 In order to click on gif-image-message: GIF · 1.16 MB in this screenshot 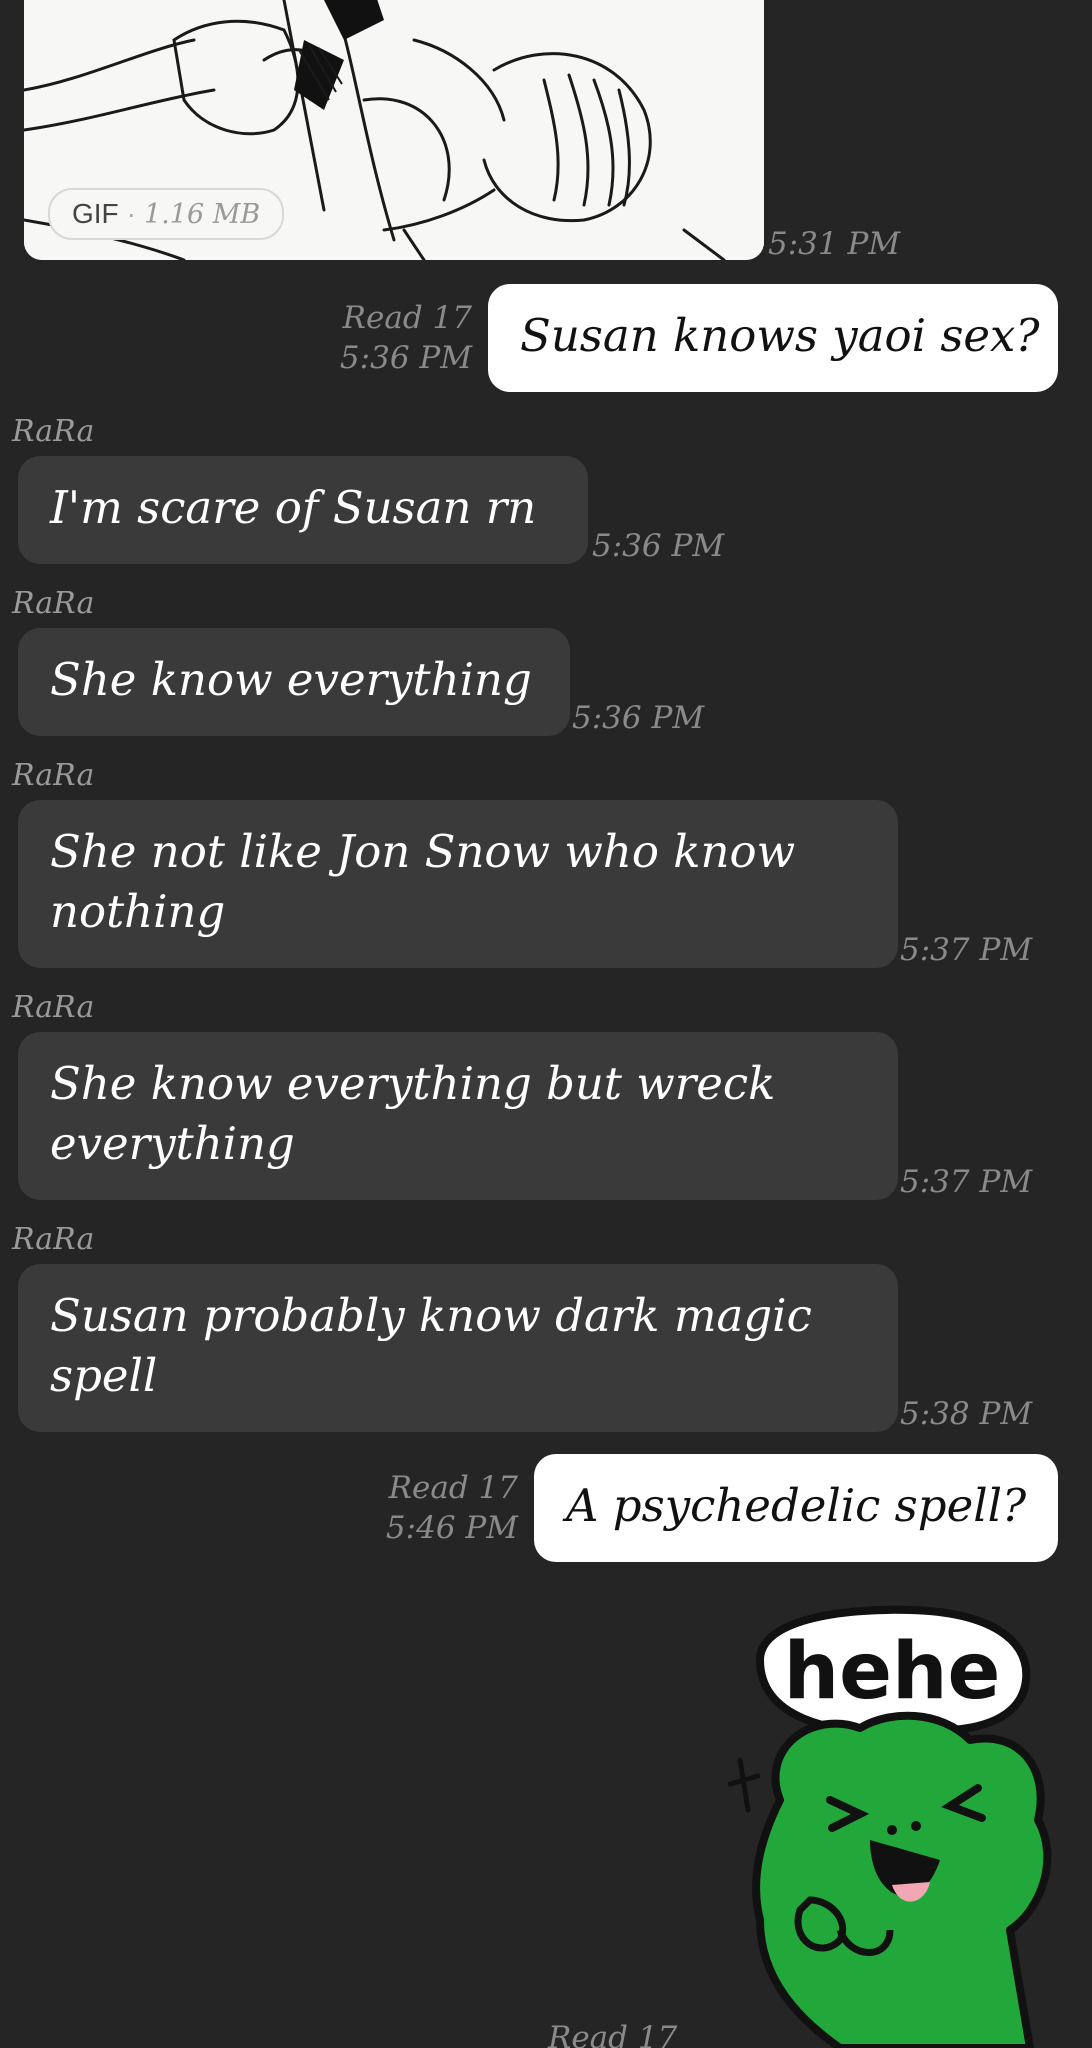, I will do `click(394, 130)`.